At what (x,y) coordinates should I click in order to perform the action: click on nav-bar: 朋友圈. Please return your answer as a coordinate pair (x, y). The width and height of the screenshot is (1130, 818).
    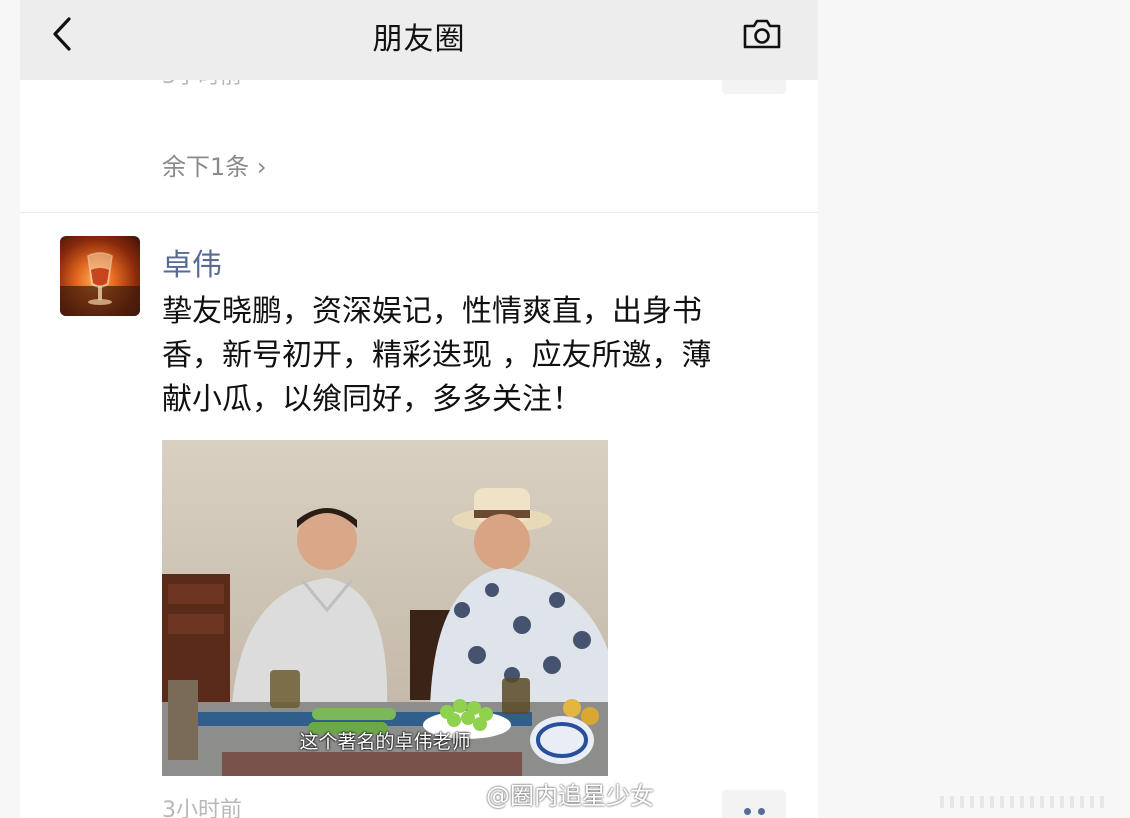
    Looking at the image, I should click on (419, 40).